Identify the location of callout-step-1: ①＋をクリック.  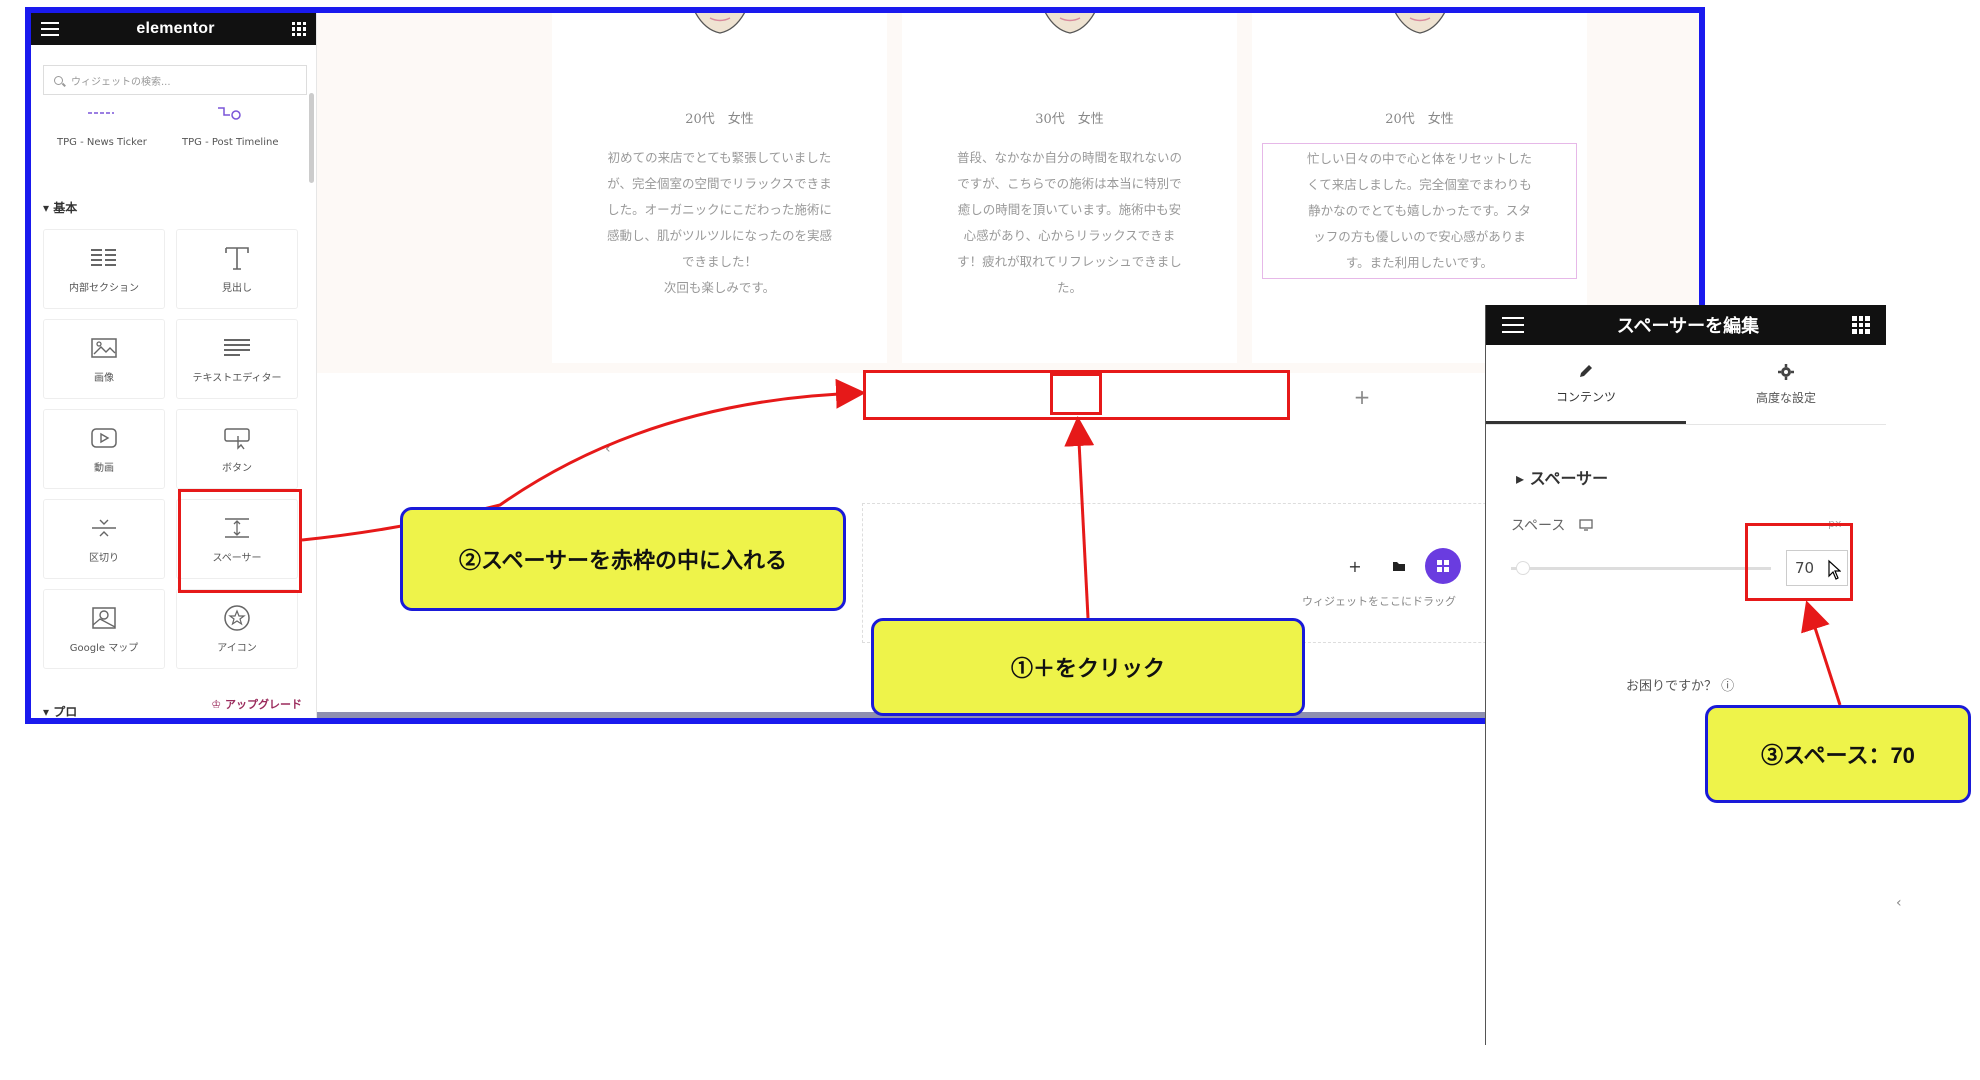
(1088, 667).